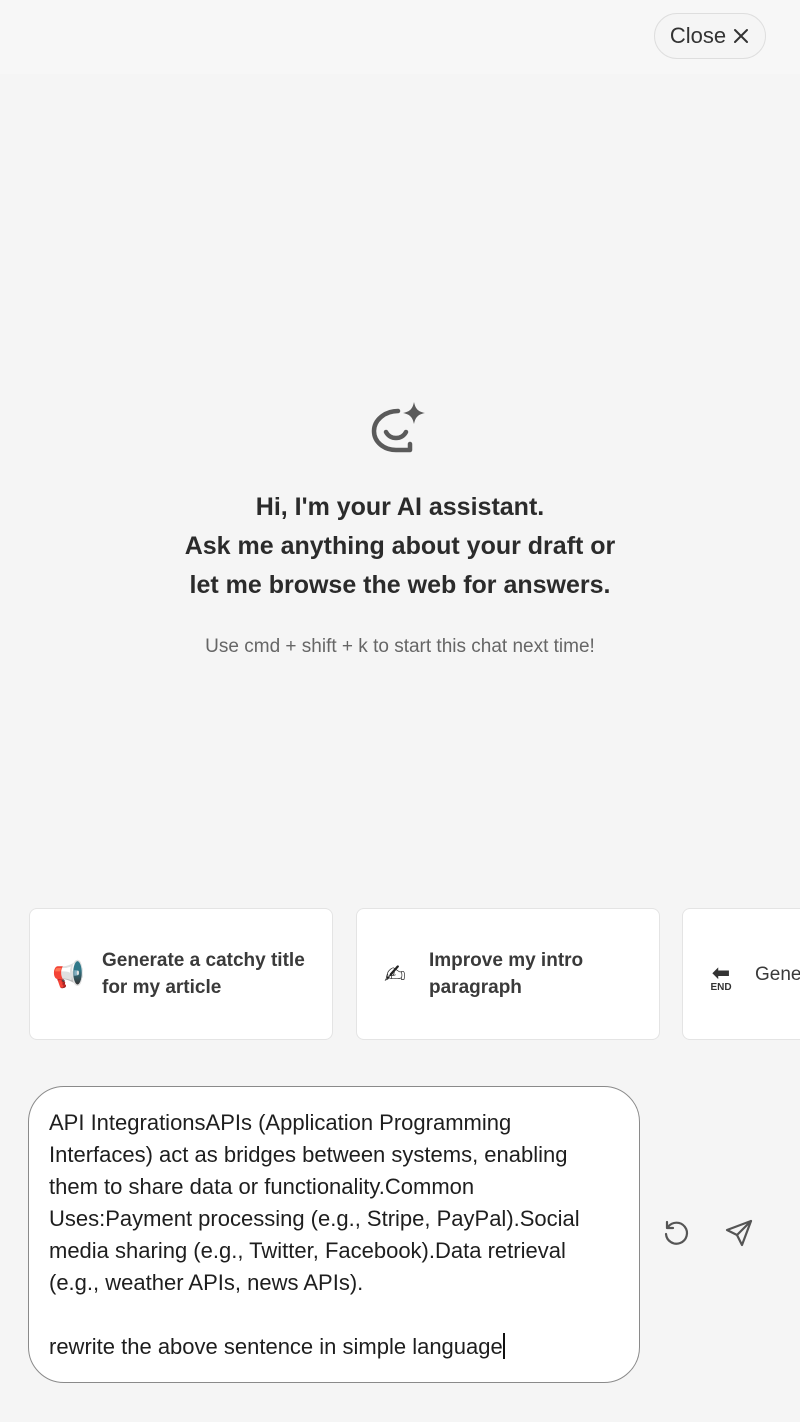 Image resolution: width=800 pixels, height=1422 pixels. What do you see at coordinates (400, 37) in the screenshot?
I see `top-bar: Close` at bounding box center [400, 37].